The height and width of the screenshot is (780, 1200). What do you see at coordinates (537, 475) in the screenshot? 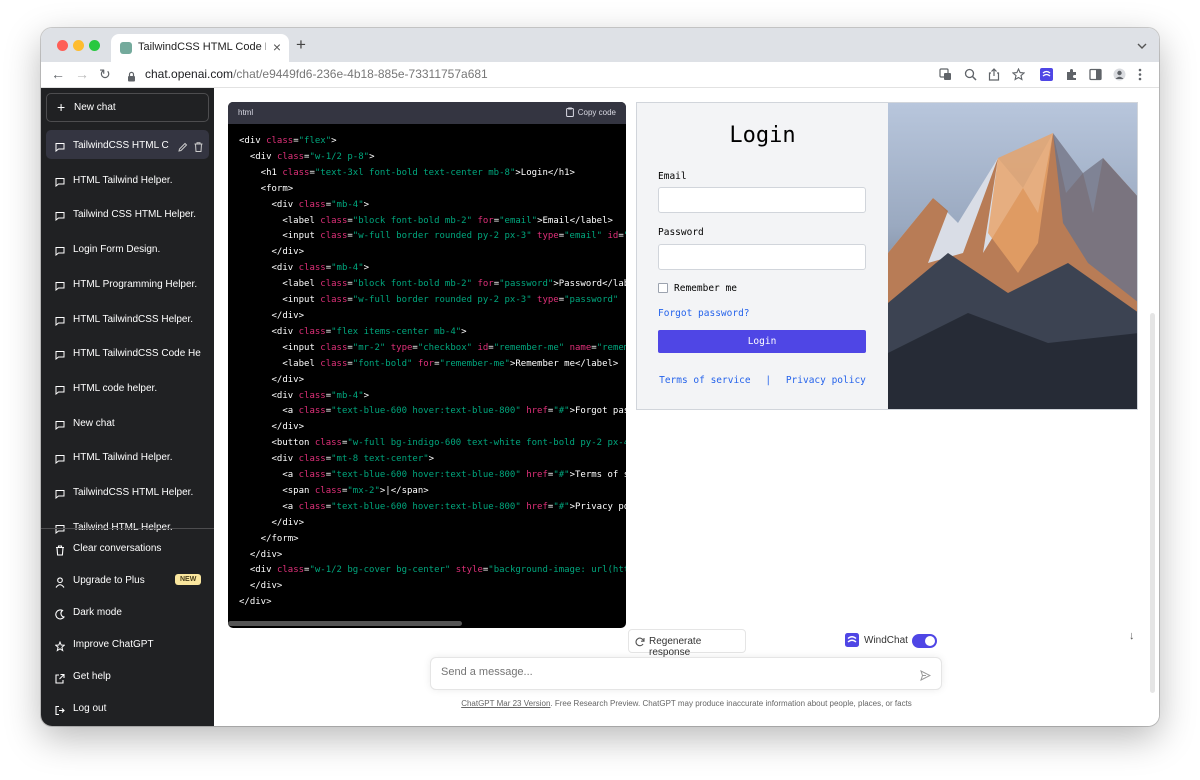
I see `code-token: href` at bounding box center [537, 475].